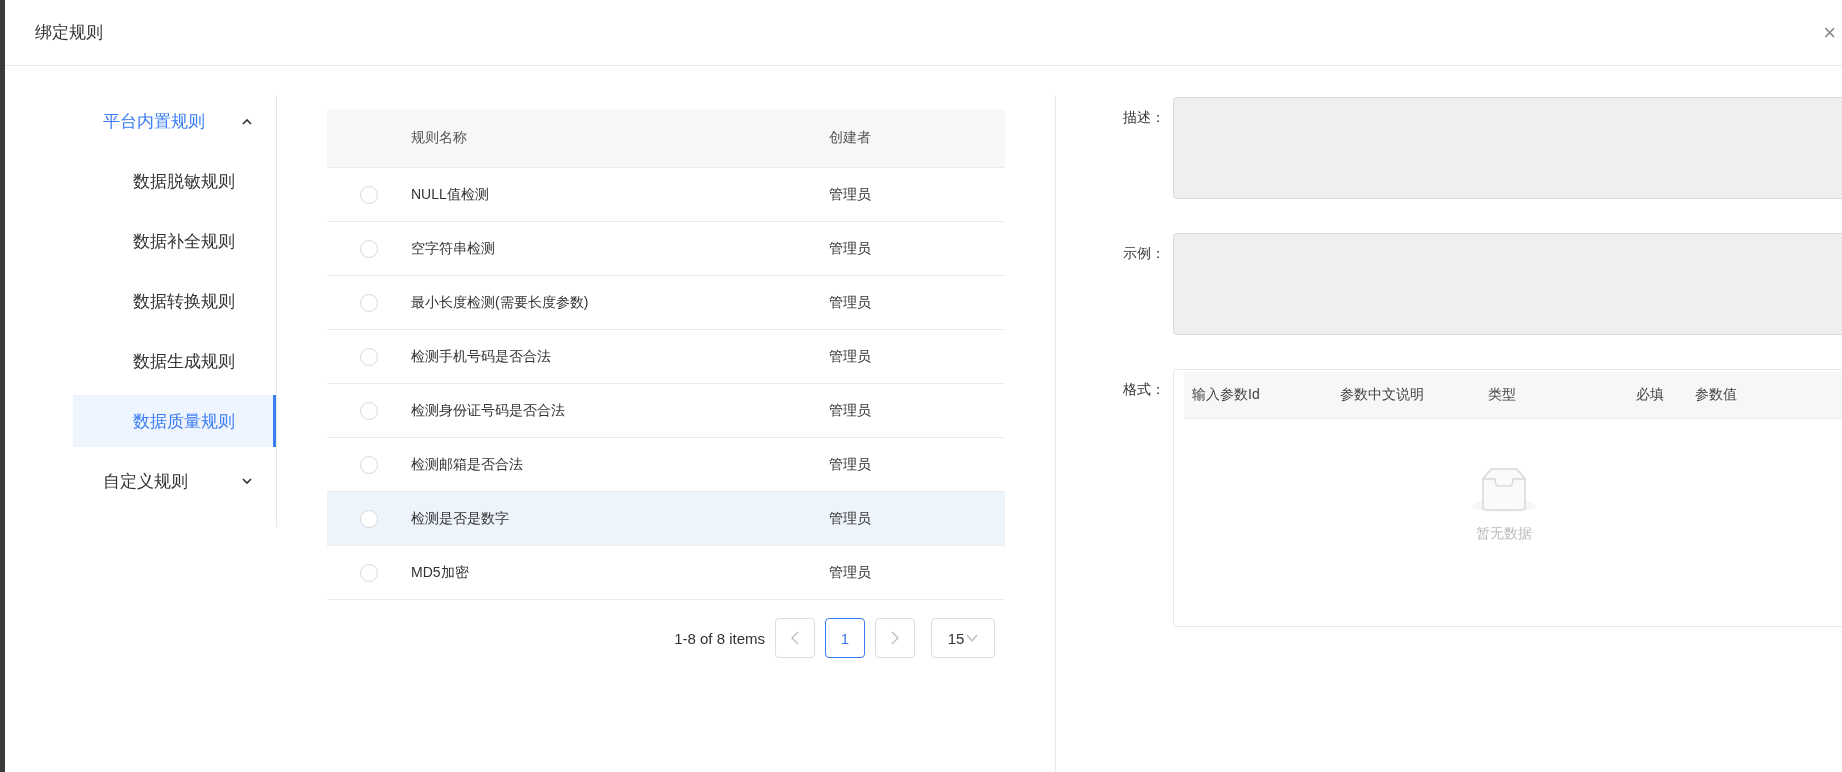 The height and width of the screenshot is (772, 1842). Describe the element at coordinates (1650, 395) in the screenshot. I see `column-header: 必填` at that location.